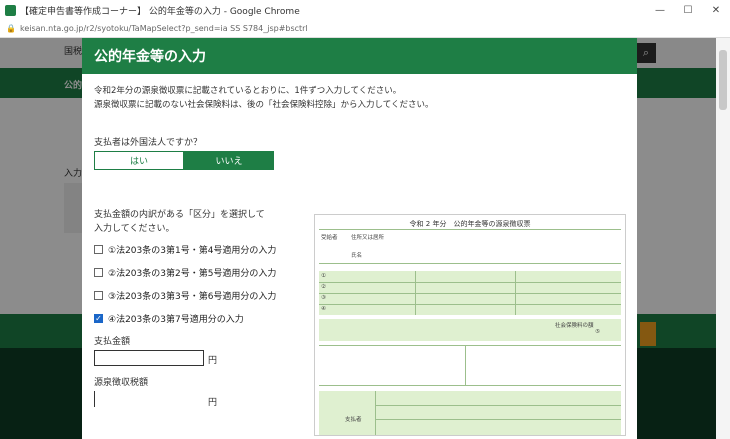  Describe the element at coordinates (149, 399) in the screenshot. I see `withholding-input` at that location.